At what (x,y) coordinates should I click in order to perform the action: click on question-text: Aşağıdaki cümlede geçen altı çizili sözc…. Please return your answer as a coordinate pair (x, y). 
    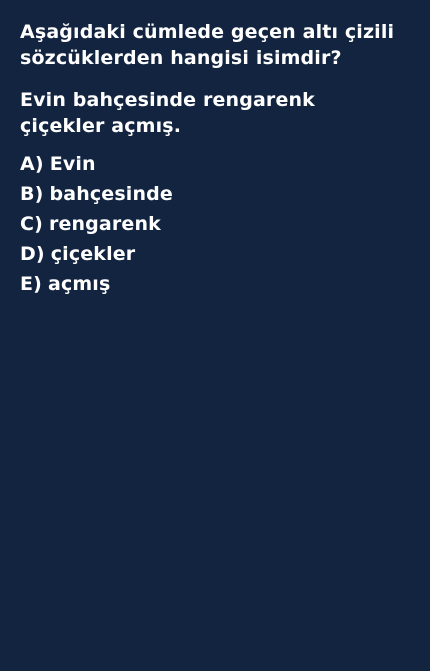
    Looking at the image, I should click on (215, 45).